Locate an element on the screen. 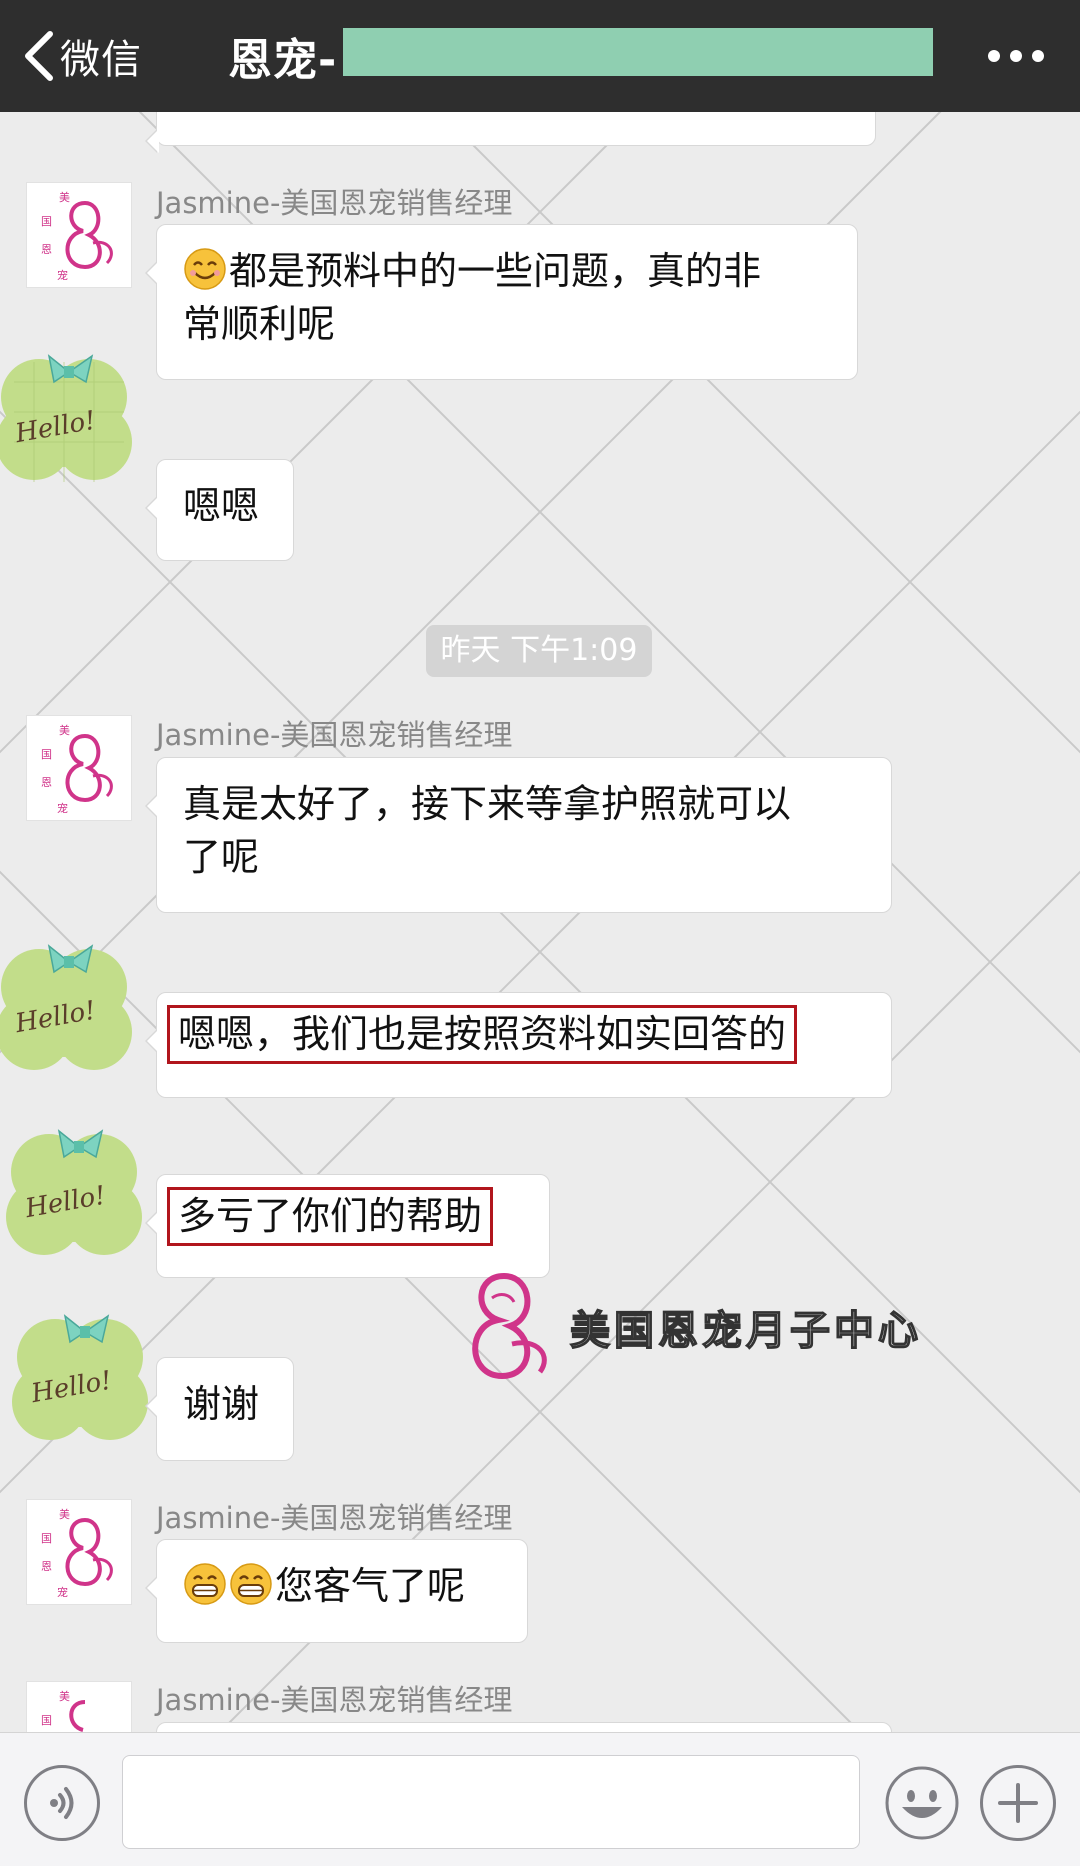  brand-logo-icon is located at coordinates (509, 1326).